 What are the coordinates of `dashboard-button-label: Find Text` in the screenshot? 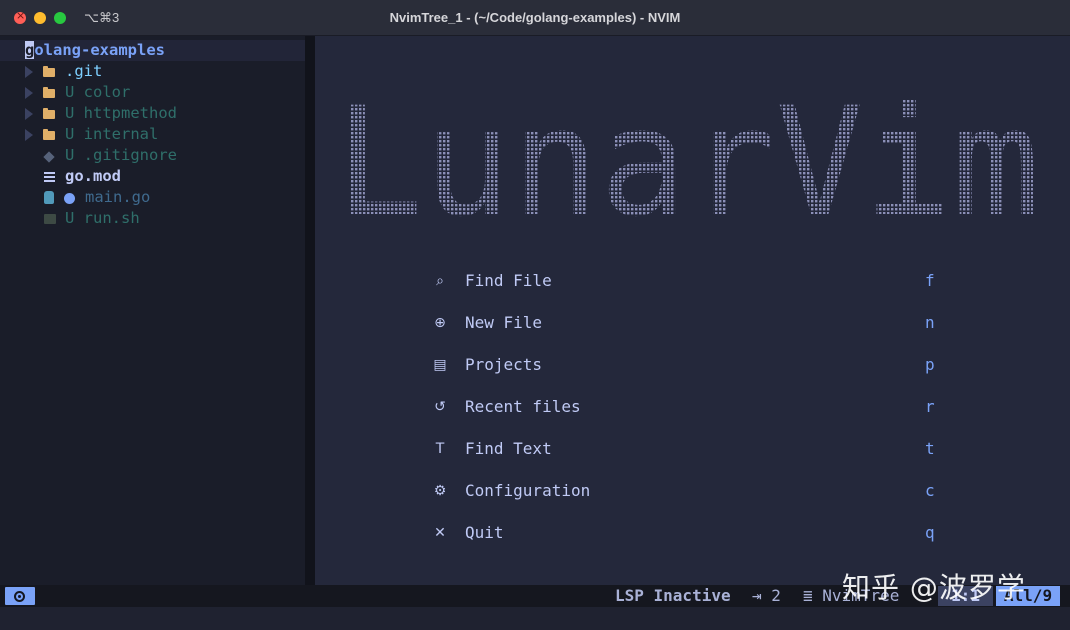 It's located at (508, 448).